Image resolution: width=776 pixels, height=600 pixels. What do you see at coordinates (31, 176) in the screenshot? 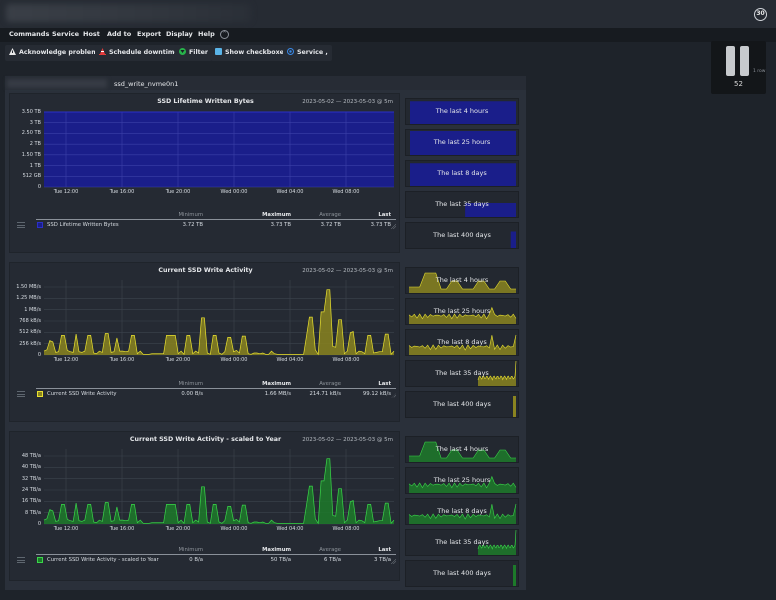
I see `y-tick-label: 512 GB` at bounding box center [31, 176].